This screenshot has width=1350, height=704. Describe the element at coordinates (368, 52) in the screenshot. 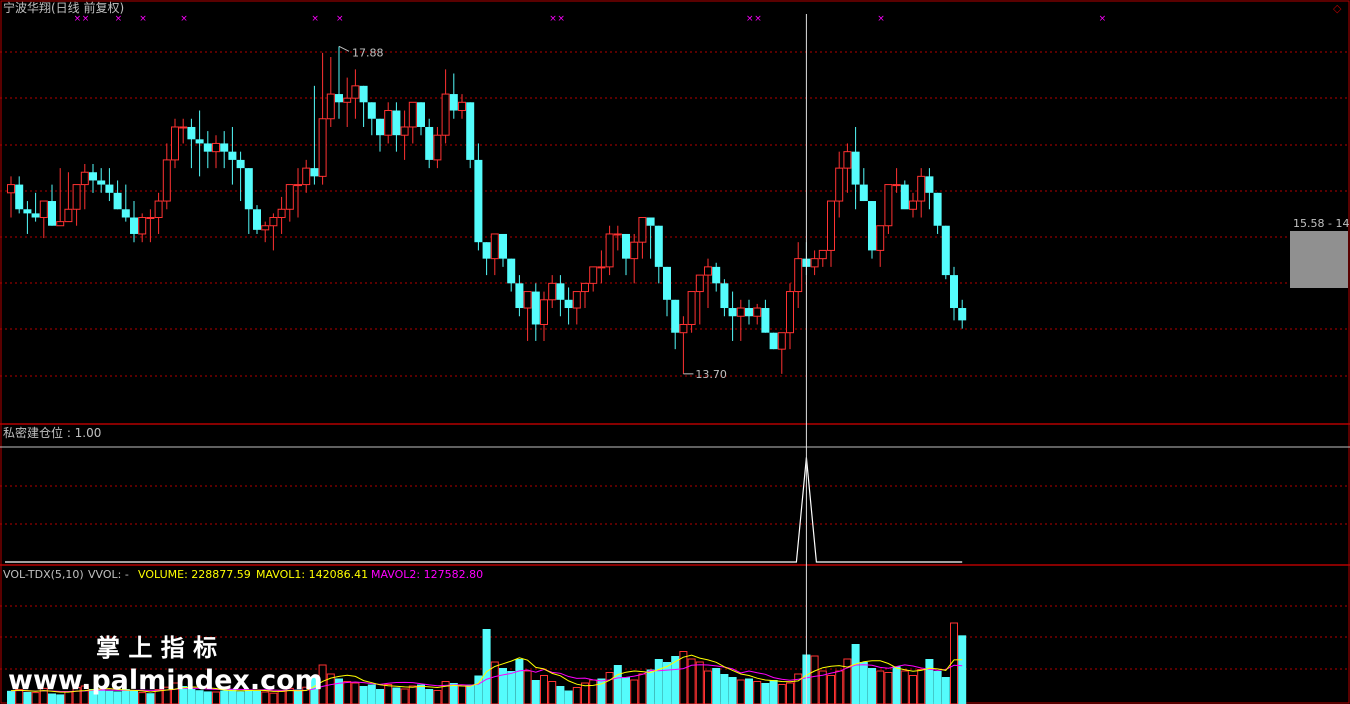

I see `high-label: 17.88` at that location.